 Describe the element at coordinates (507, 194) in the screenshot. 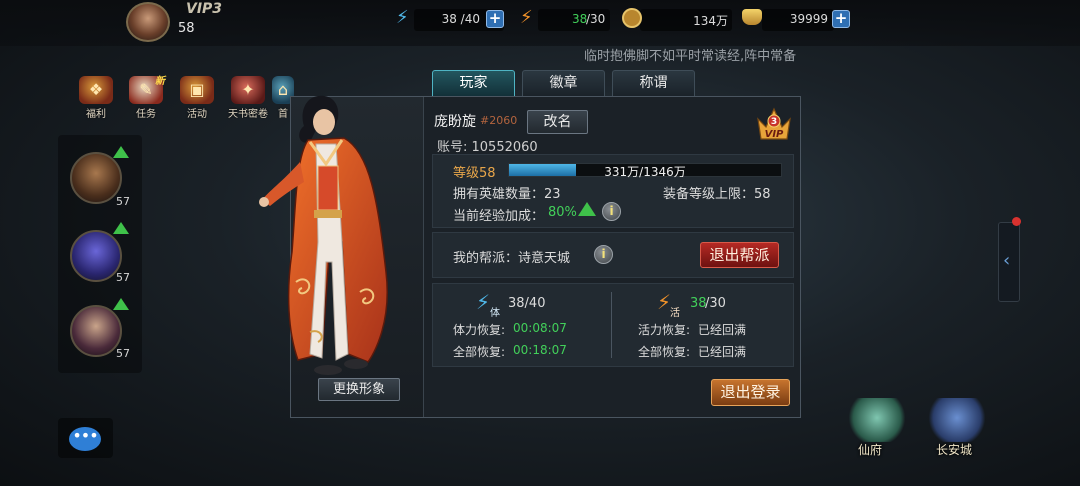

I see `hero-count-text: 拥有英雄数量：23` at that location.